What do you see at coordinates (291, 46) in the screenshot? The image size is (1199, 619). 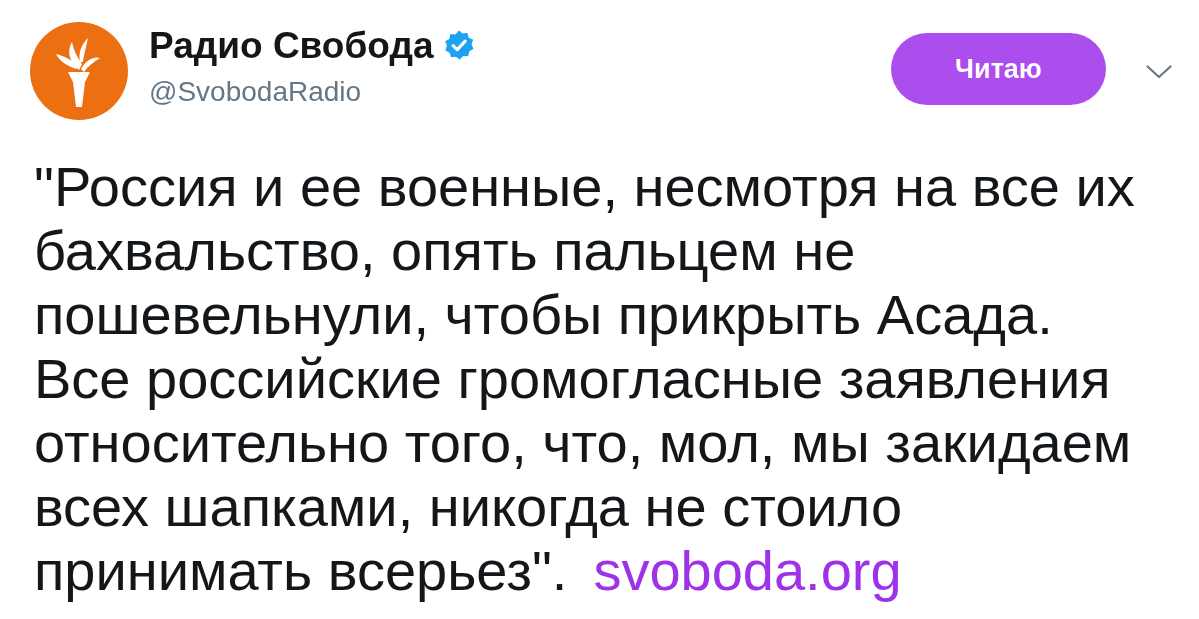 I see `account-name: Радио Свобода` at bounding box center [291, 46].